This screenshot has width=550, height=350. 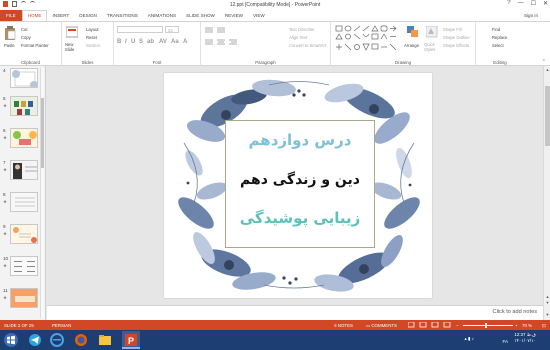 What do you see at coordinates (74, 47) in the screenshot?
I see `new-slide-button: New Slide` at bounding box center [74, 47].